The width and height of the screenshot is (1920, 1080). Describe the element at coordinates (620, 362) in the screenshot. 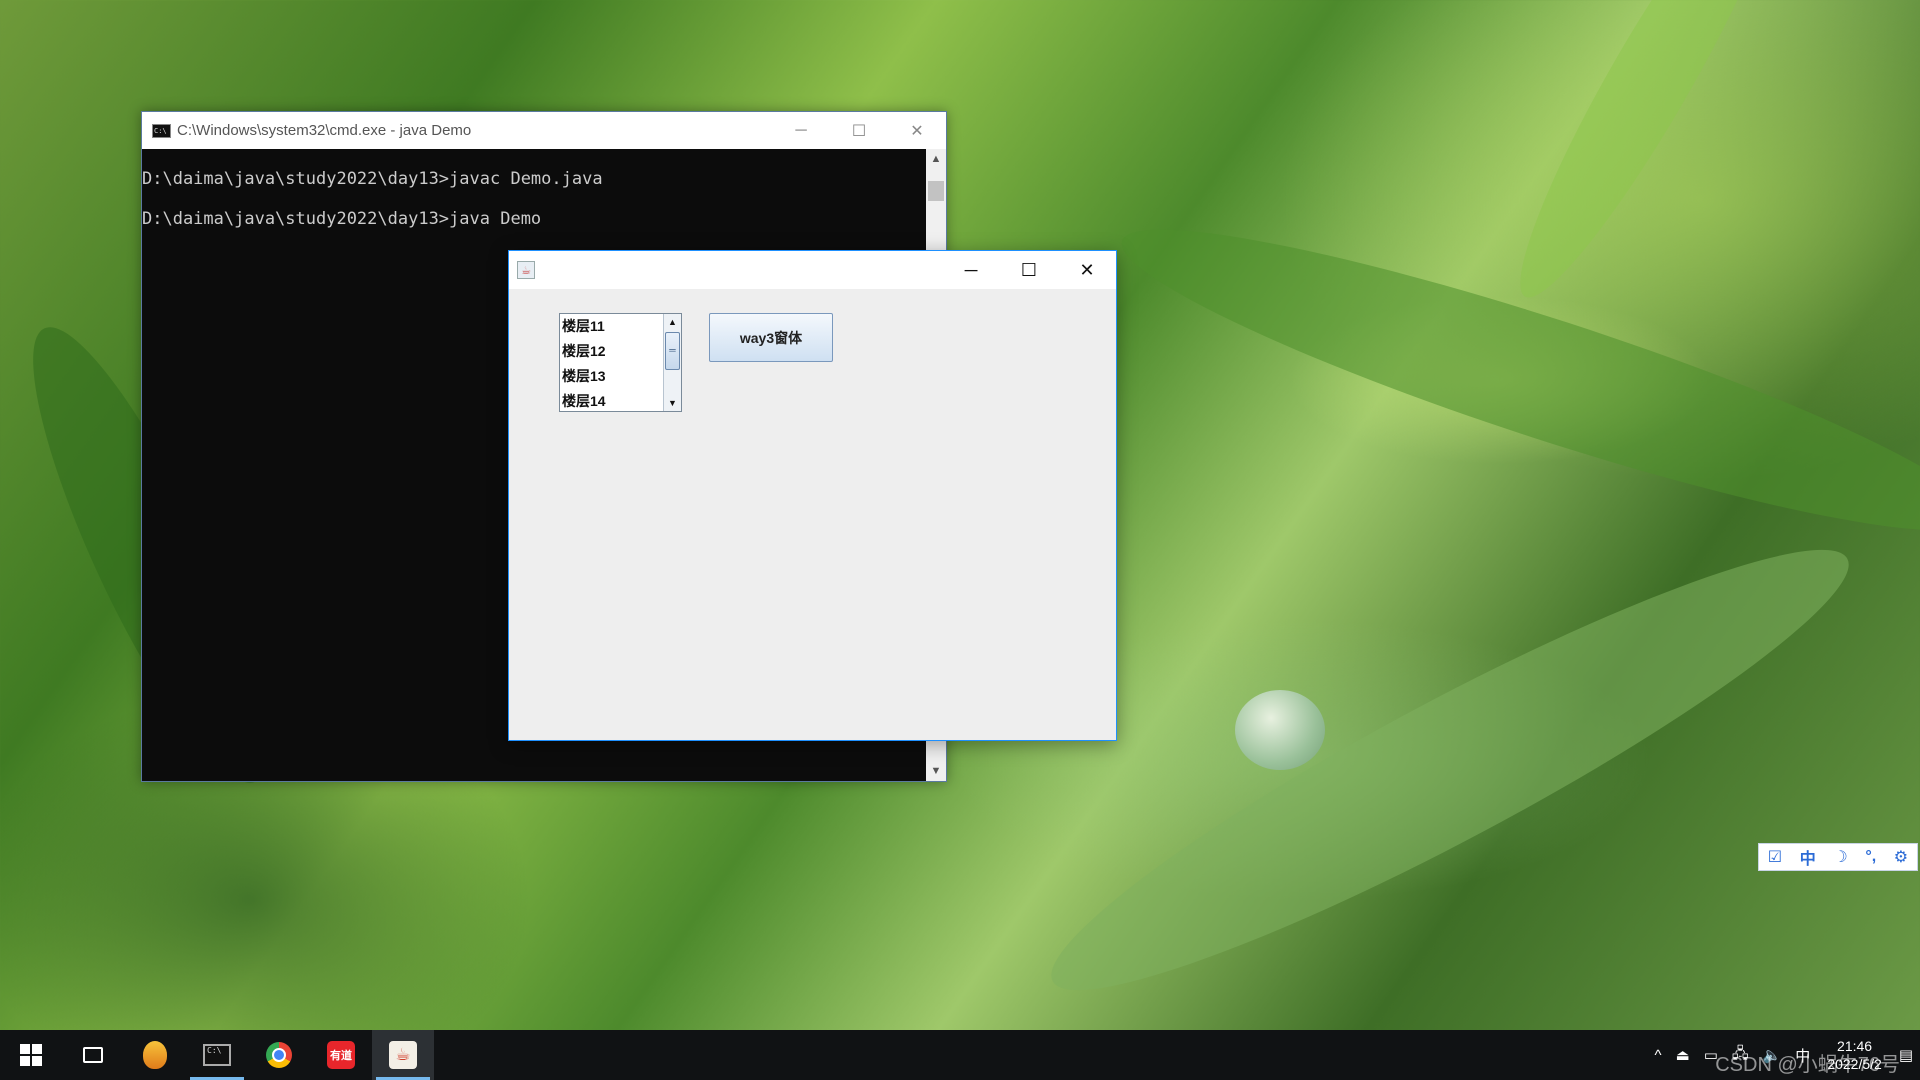

I see `floor-list: 楼层11 楼层12 楼层13 楼层14 ▲ ═ ▼` at that location.